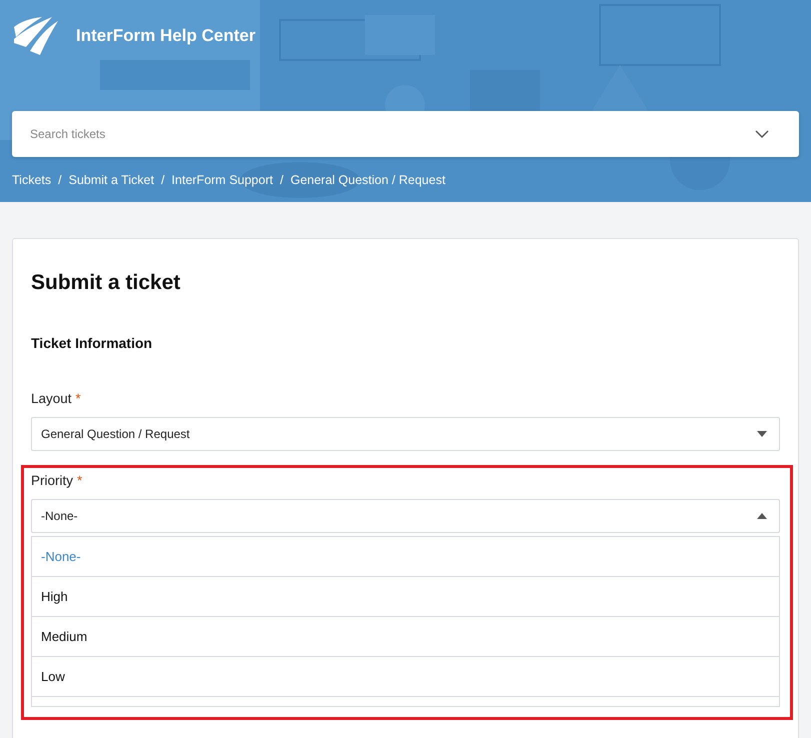 This screenshot has width=811, height=738. I want to click on dropdown-option: Medium, so click(405, 636).